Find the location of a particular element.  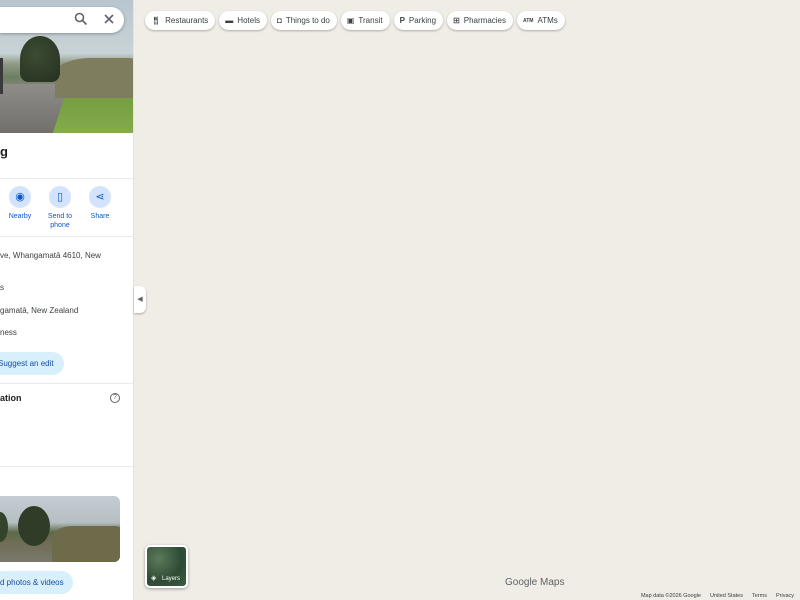

share-button: ⋖ Share is located at coordinates (100, 203).